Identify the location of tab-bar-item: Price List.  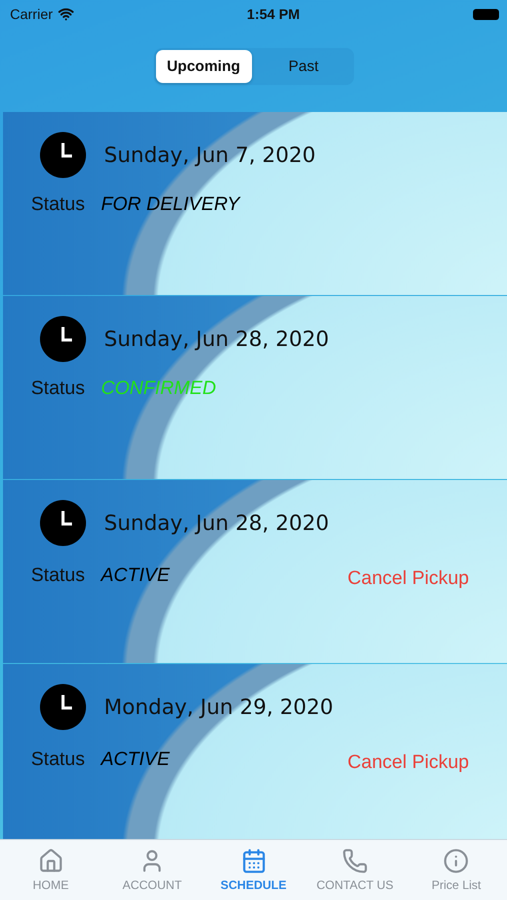
(456, 870).